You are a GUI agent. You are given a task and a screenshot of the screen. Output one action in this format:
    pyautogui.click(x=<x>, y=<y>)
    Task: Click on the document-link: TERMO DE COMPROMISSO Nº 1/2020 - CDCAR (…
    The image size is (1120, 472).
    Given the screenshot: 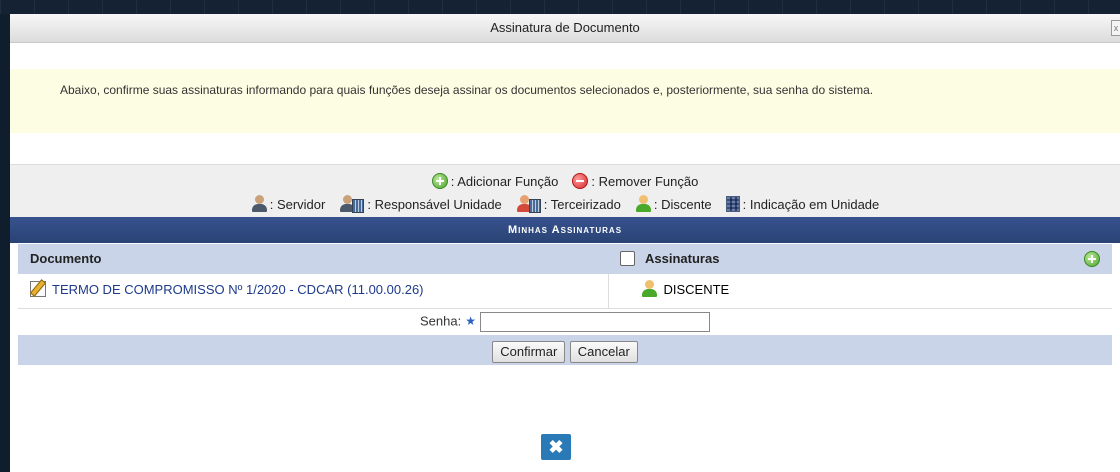 What is the action you would take?
    pyautogui.click(x=227, y=289)
    